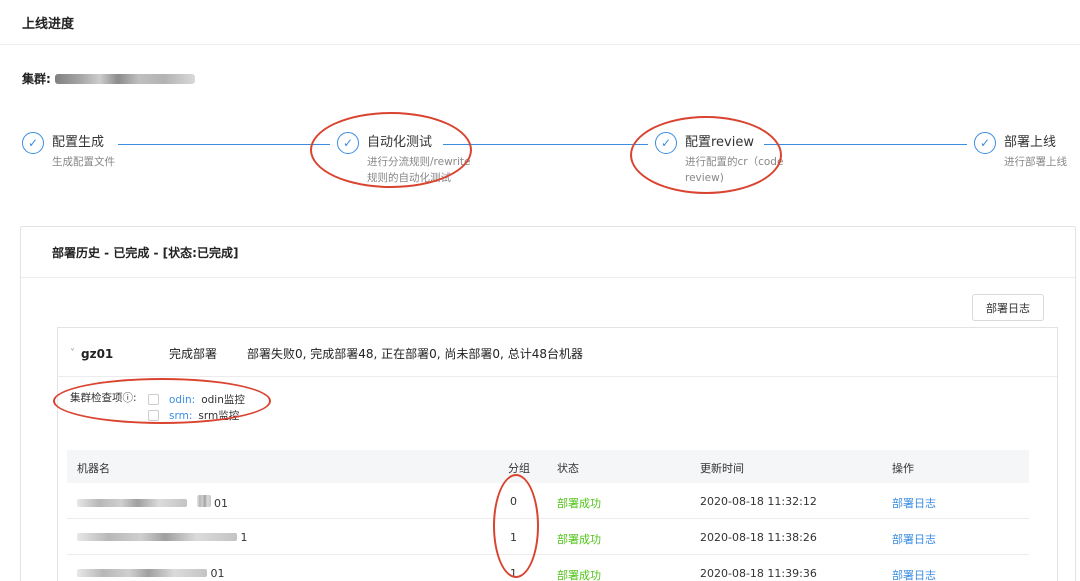  Describe the element at coordinates (78, 142) in the screenshot. I see `step-title: 配置生成` at that location.